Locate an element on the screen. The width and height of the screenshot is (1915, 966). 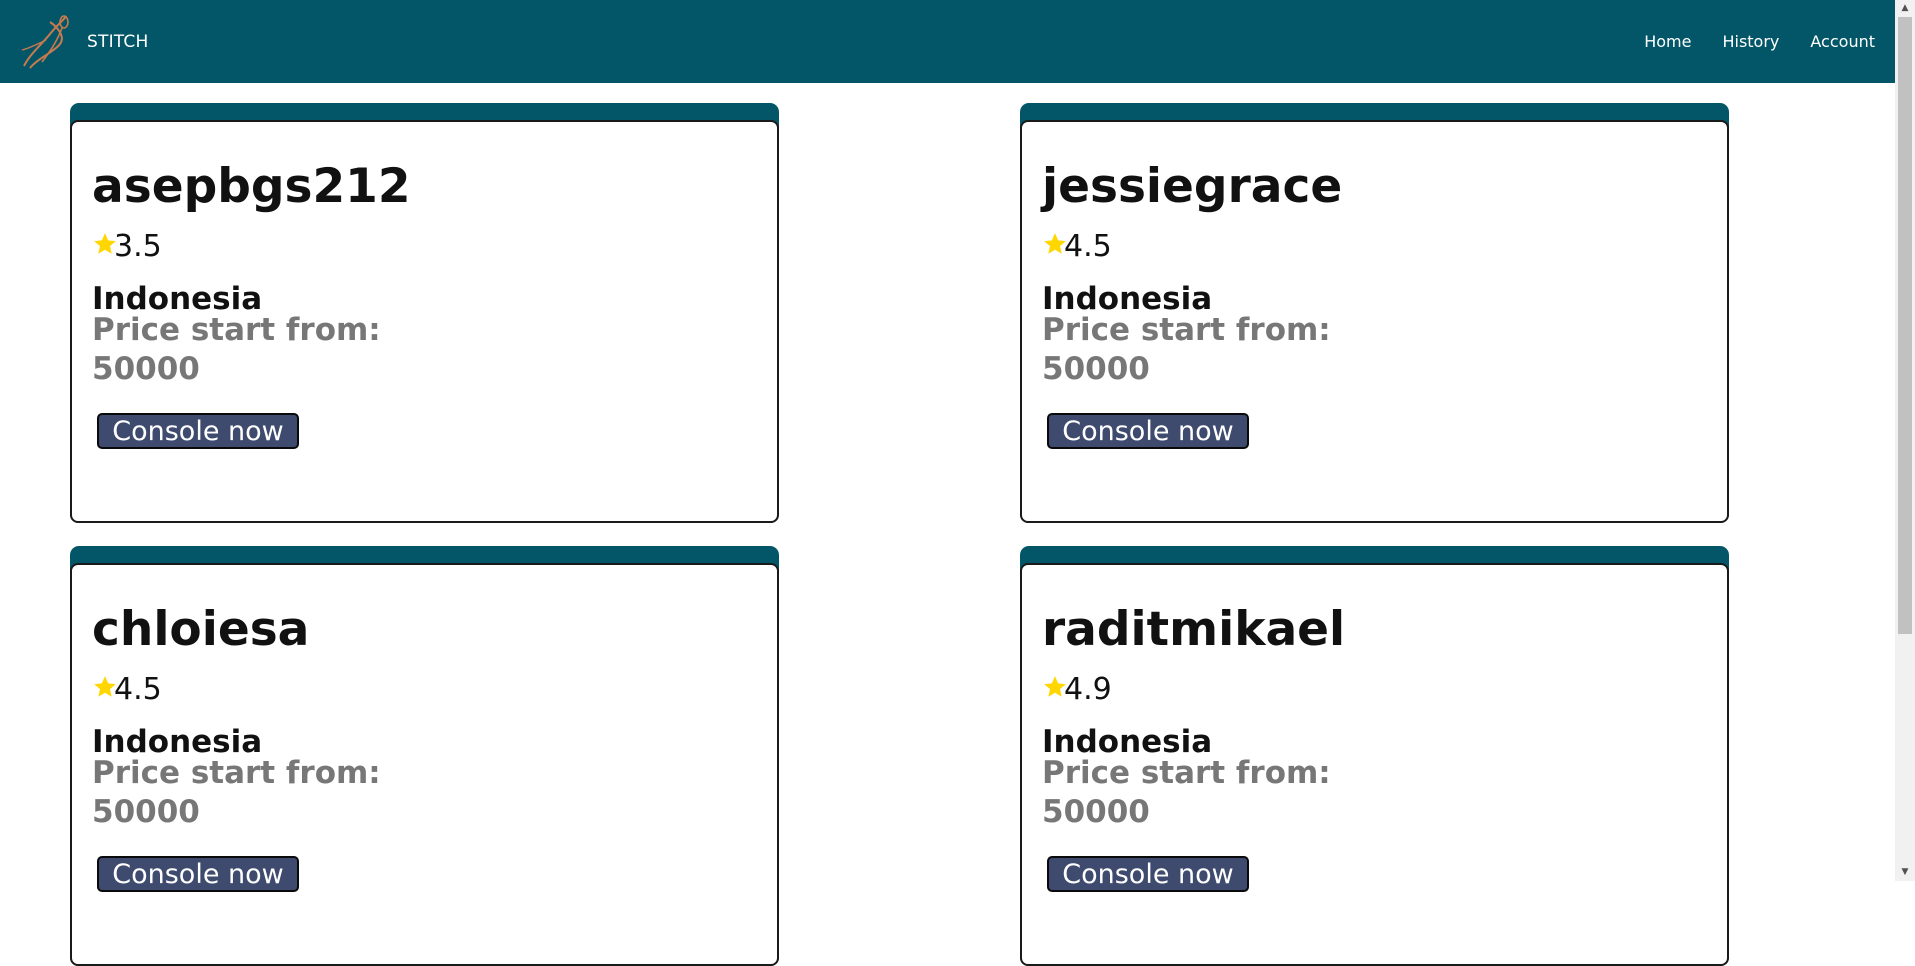
brand-name: STITCH is located at coordinates (118, 41).